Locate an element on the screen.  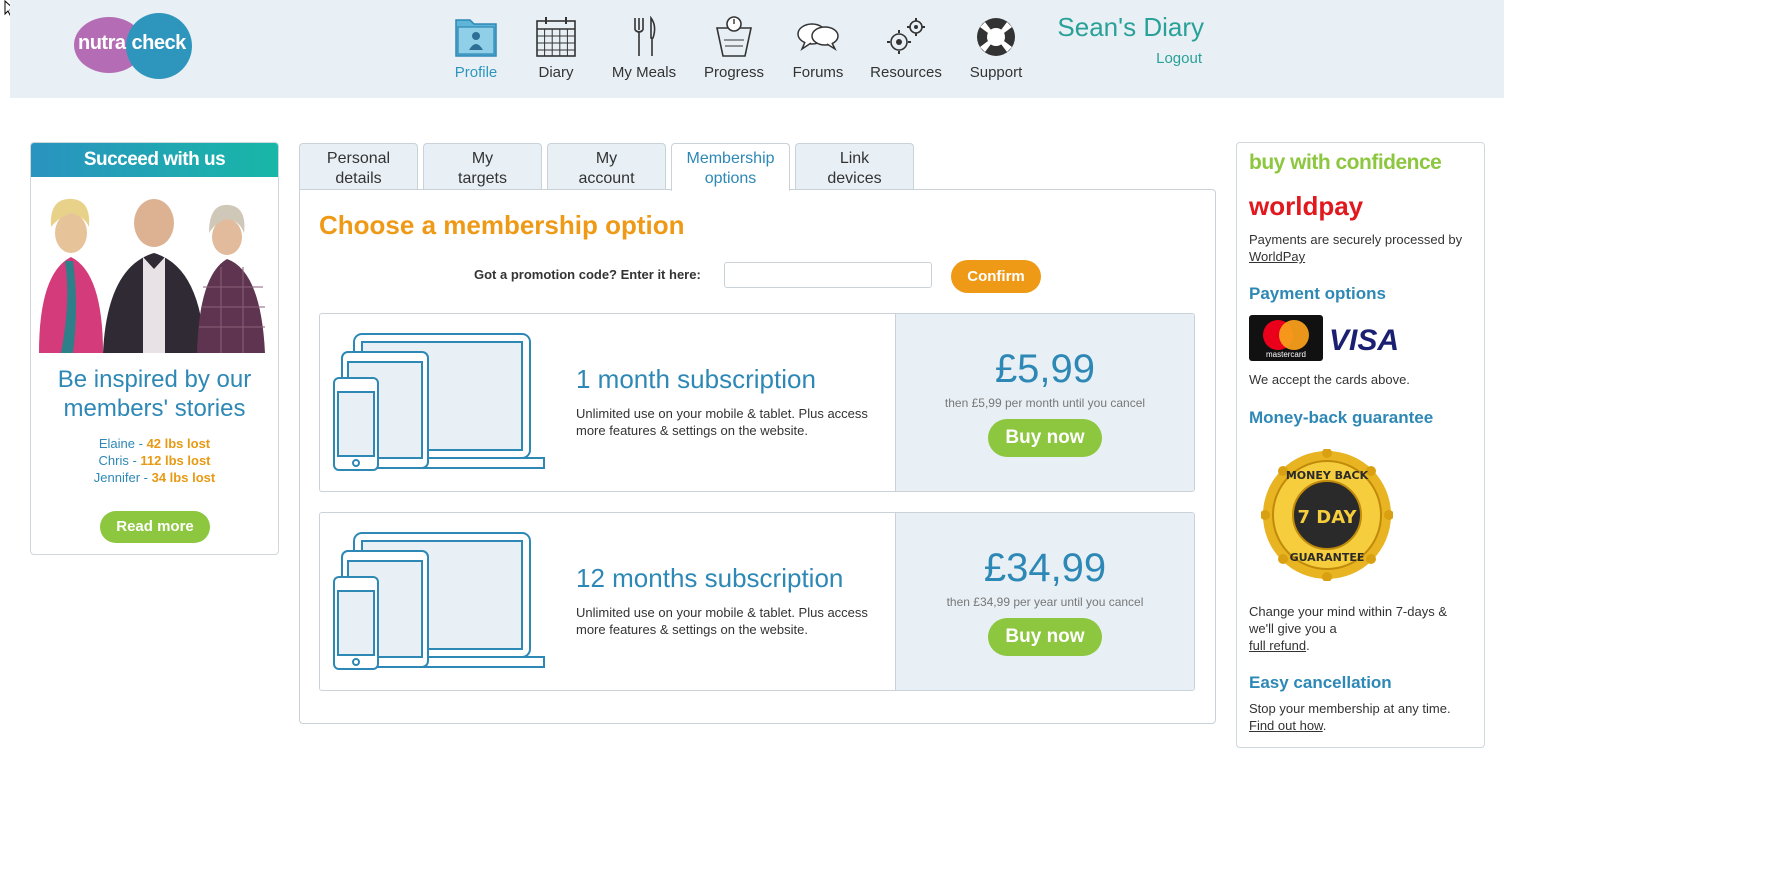
nav-label: Profile is located at coordinates (476, 72).